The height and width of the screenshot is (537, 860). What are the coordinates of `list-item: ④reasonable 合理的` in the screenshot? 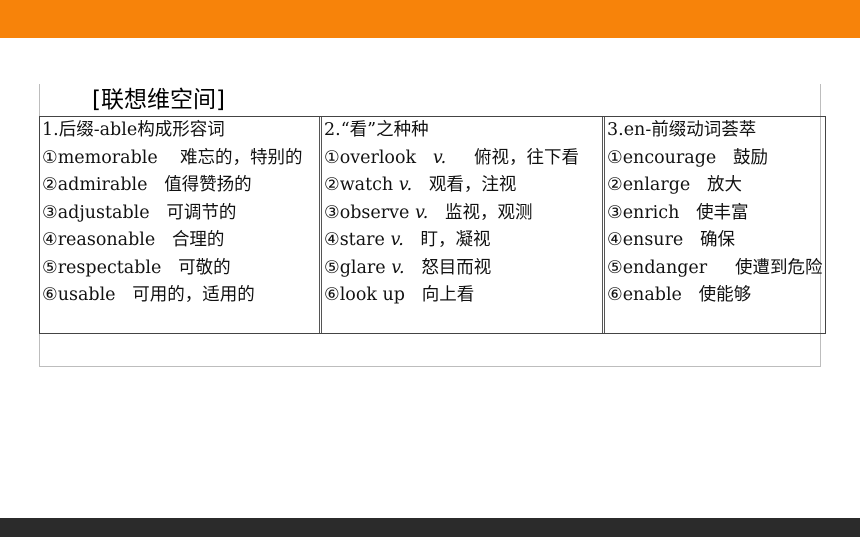 It's located at (133, 240).